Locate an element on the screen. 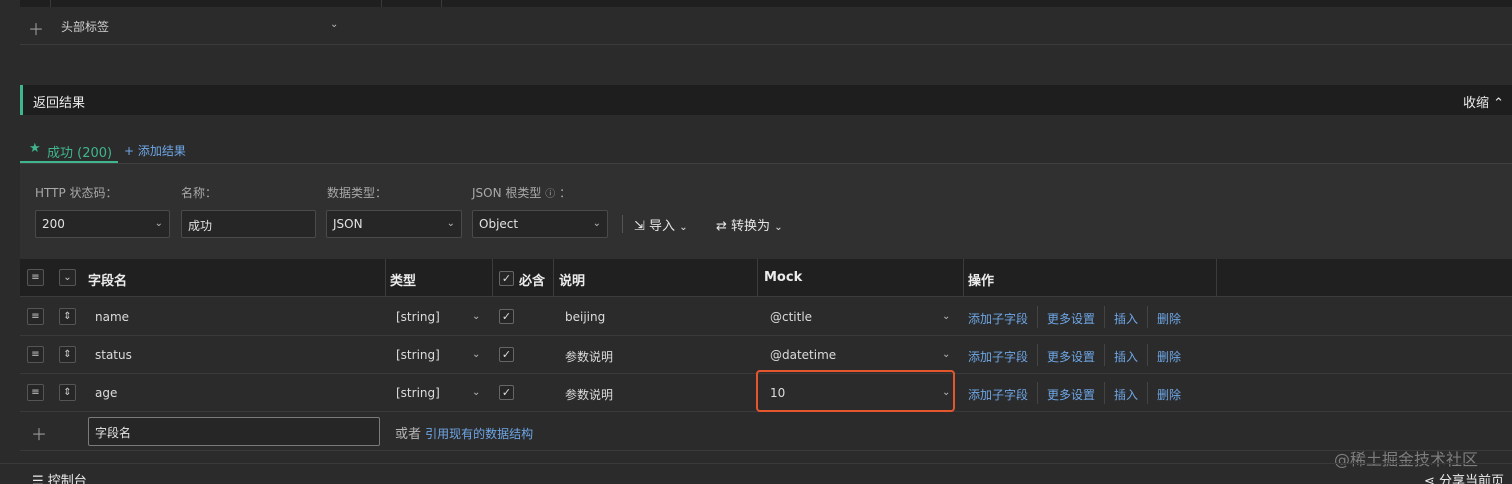  http-status-label: HTTP 状态码： is located at coordinates (76, 193).